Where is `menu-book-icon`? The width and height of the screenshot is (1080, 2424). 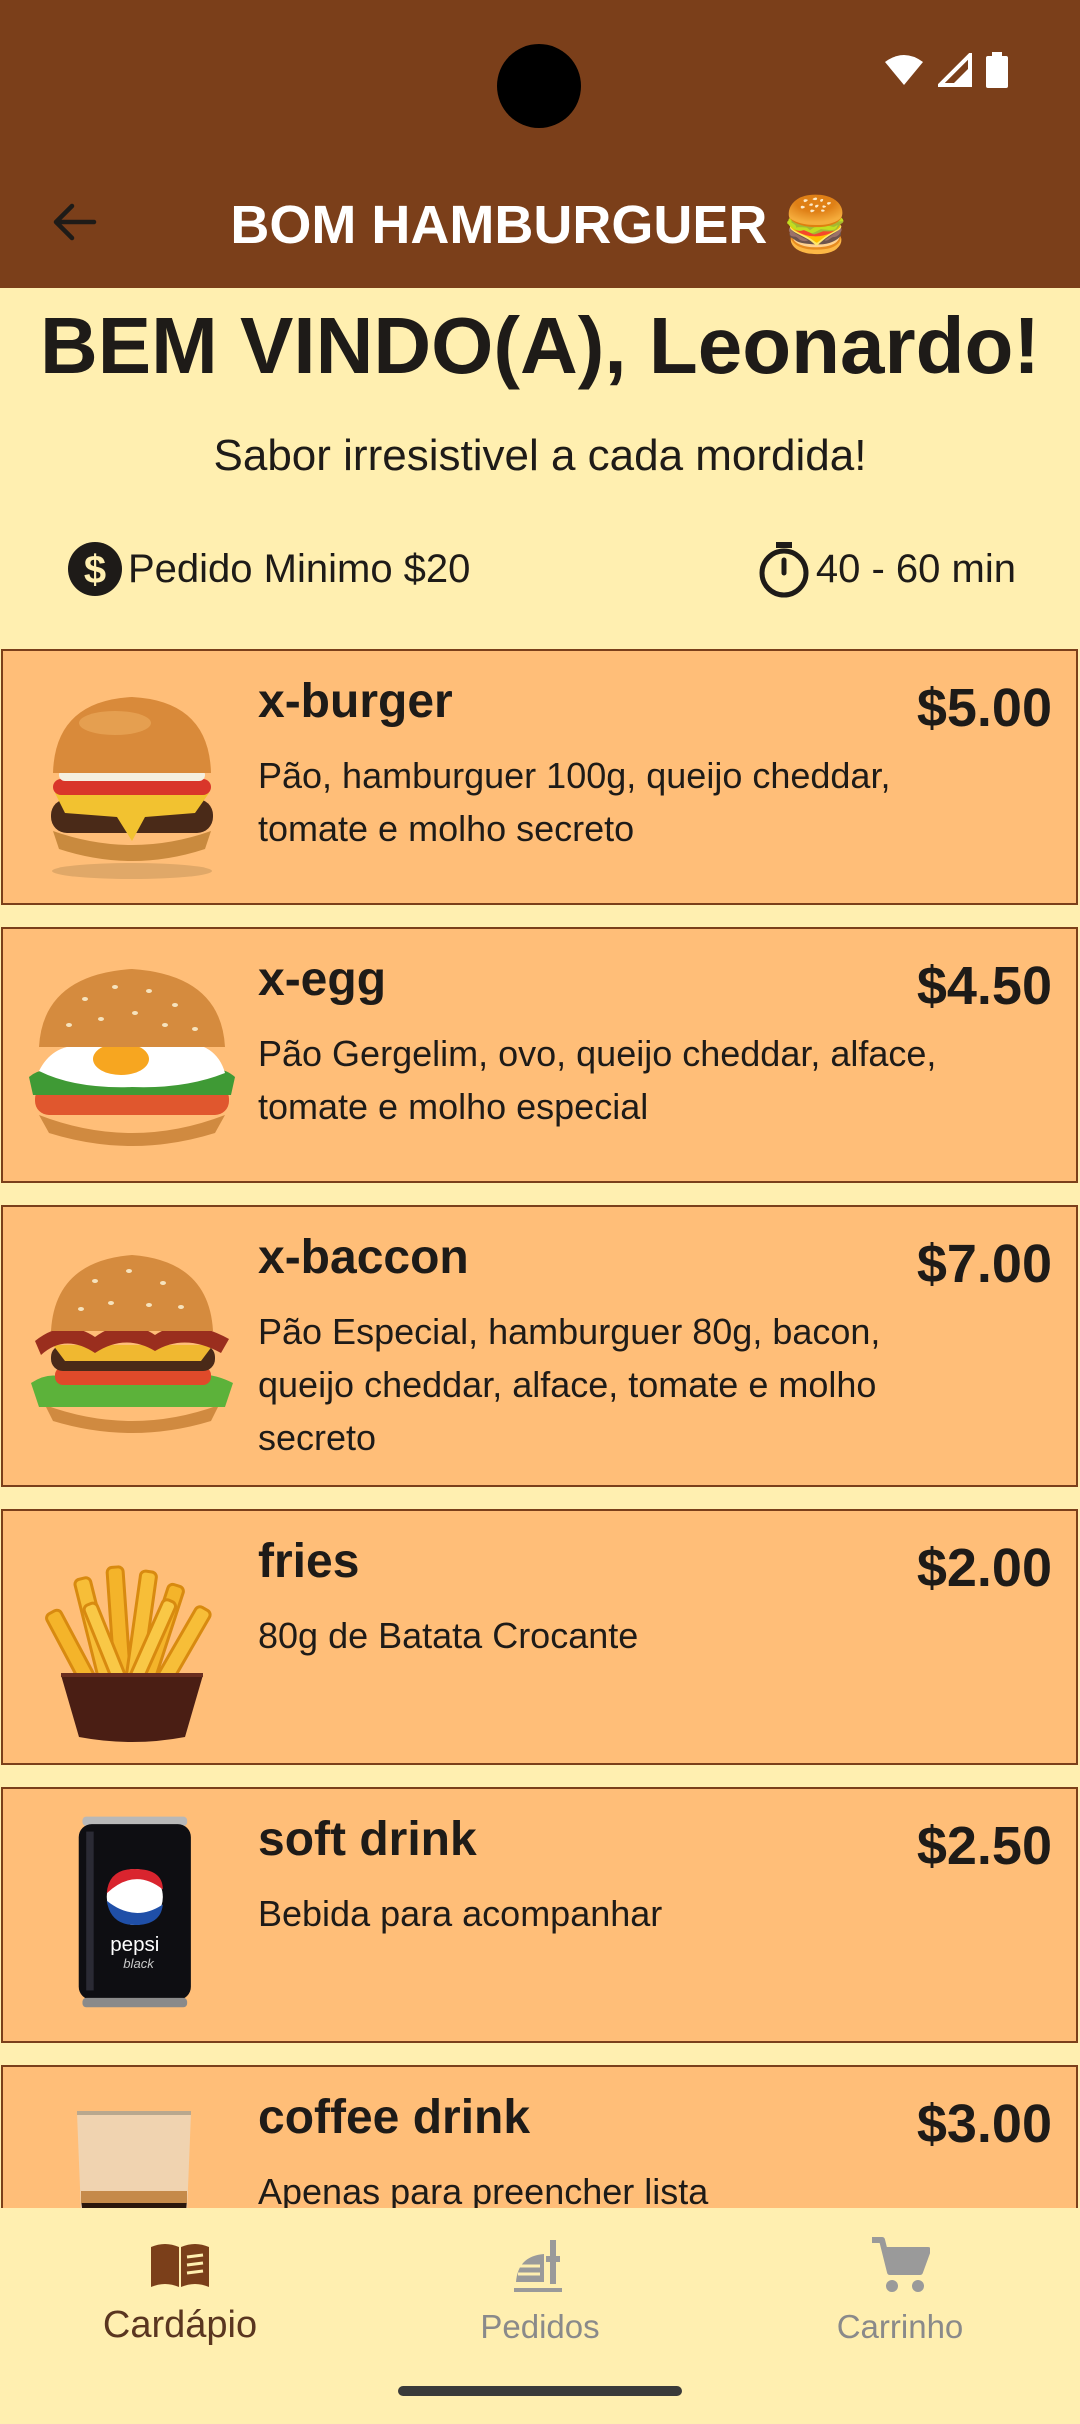 menu-book-icon is located at coordinates (180, 2265).